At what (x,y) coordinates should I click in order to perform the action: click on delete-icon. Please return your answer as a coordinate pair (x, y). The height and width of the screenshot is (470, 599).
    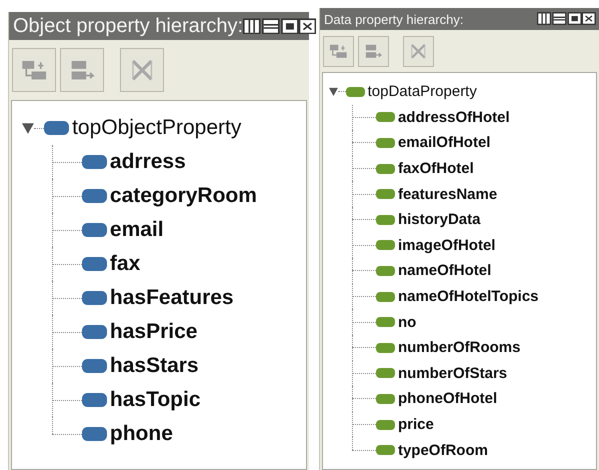
    Looking at the image, I should click on (418, 51).